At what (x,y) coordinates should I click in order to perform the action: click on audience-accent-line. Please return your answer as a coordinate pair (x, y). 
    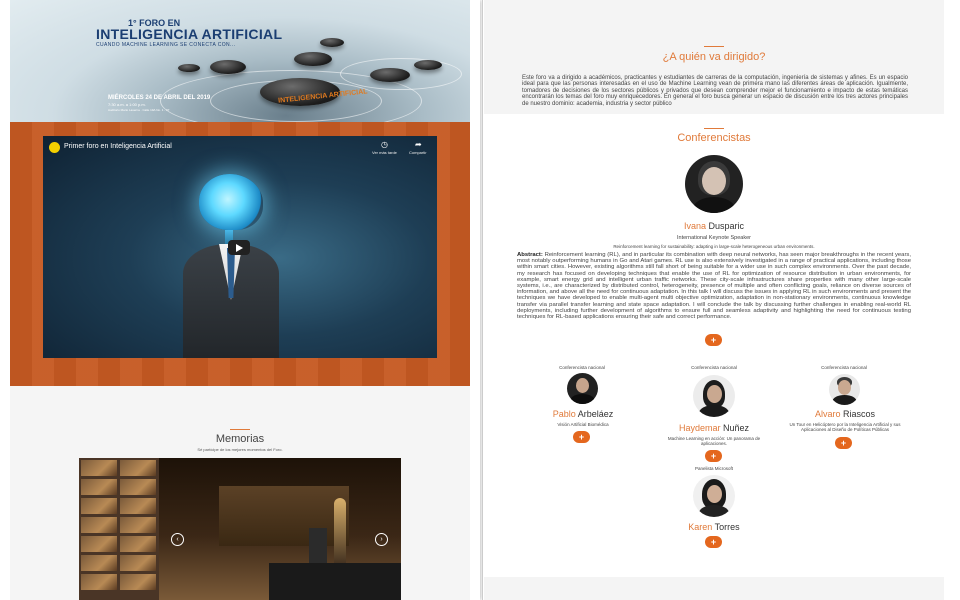
    Looking at the image, I should click on (714, 46).